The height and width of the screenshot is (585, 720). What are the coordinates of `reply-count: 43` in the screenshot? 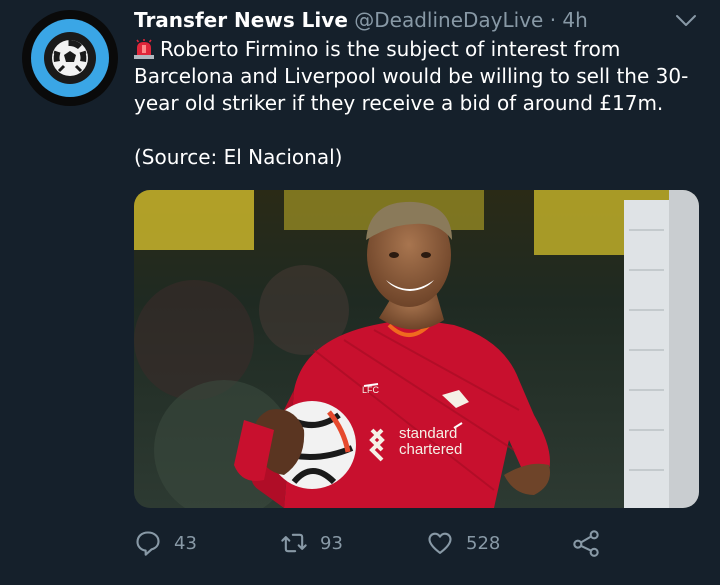 It's located at (185, 543).